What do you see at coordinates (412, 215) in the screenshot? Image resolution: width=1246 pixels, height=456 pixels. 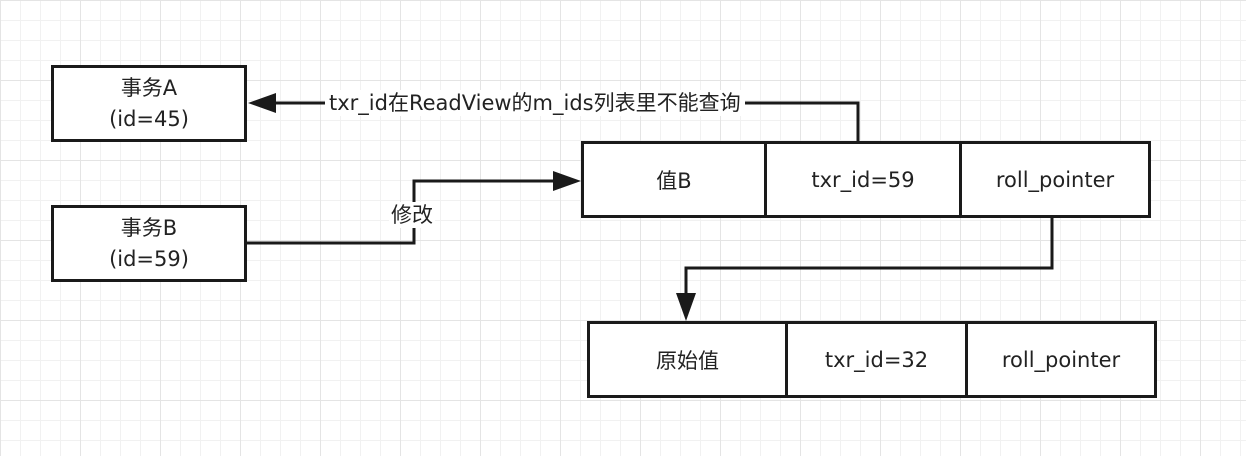 I see `modify-label: 修改` at bounding box center [412, 215].